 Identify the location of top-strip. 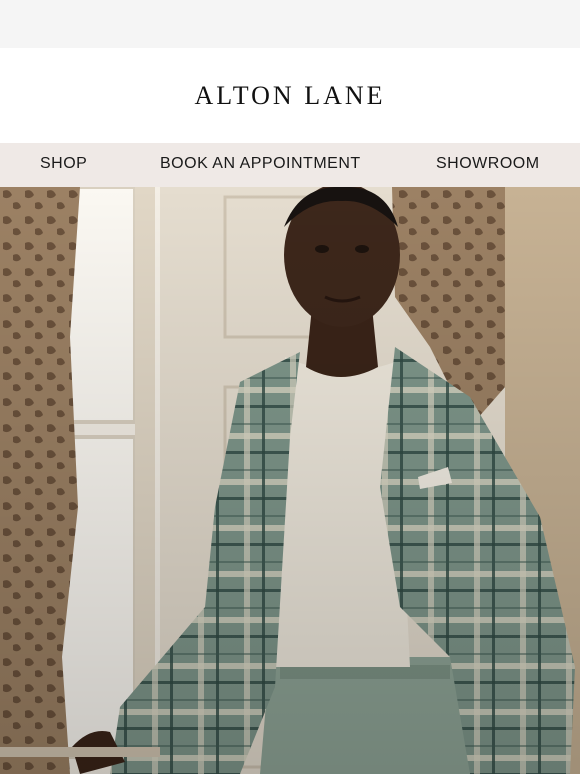
(290, 24).